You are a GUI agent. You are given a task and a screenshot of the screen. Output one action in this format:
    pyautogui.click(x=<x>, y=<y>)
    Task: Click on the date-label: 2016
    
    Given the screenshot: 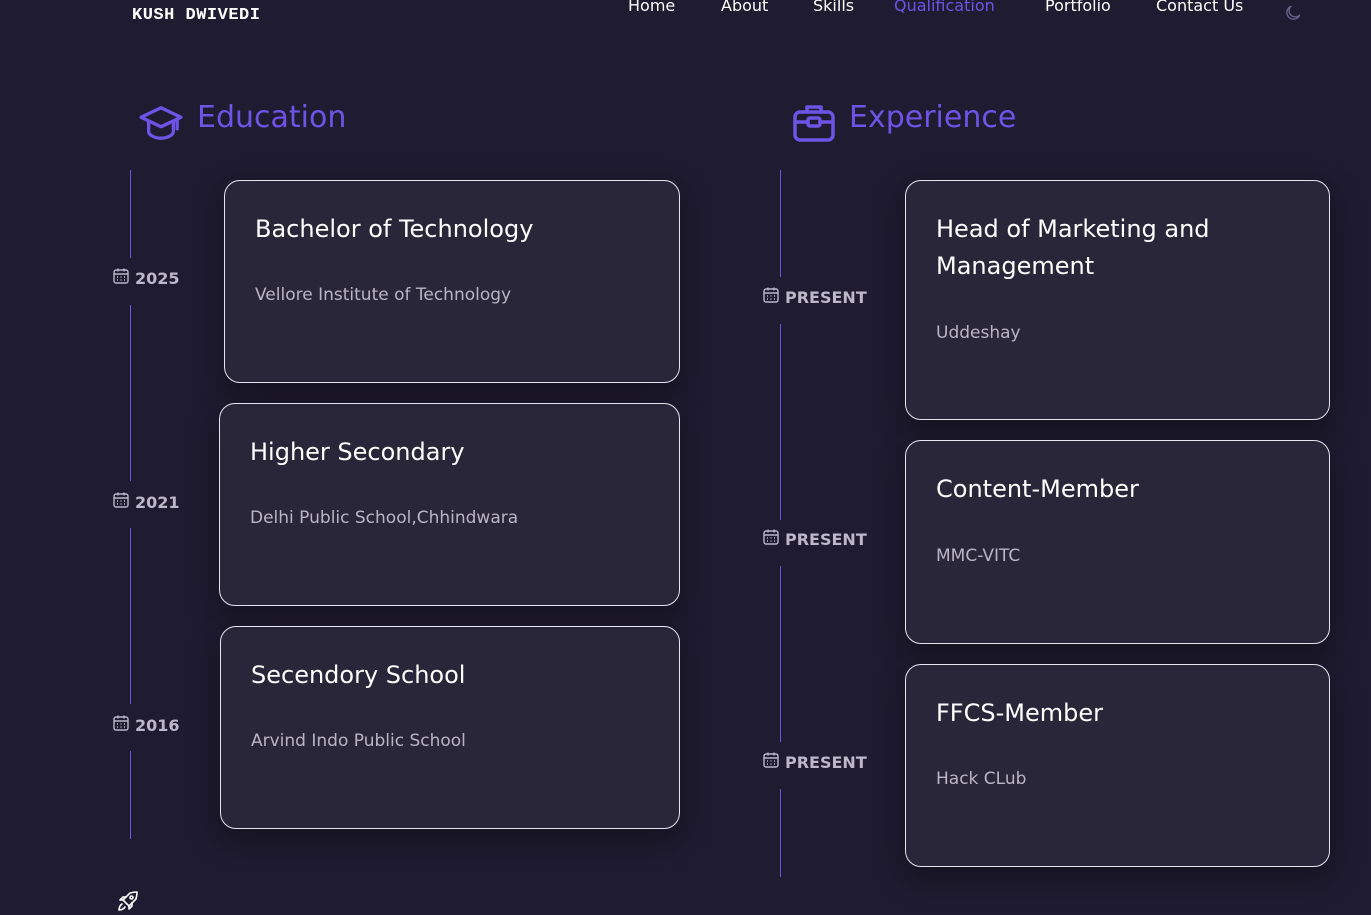 What is the action you would take?
    pyautogui.click(x=157, y=725)
    